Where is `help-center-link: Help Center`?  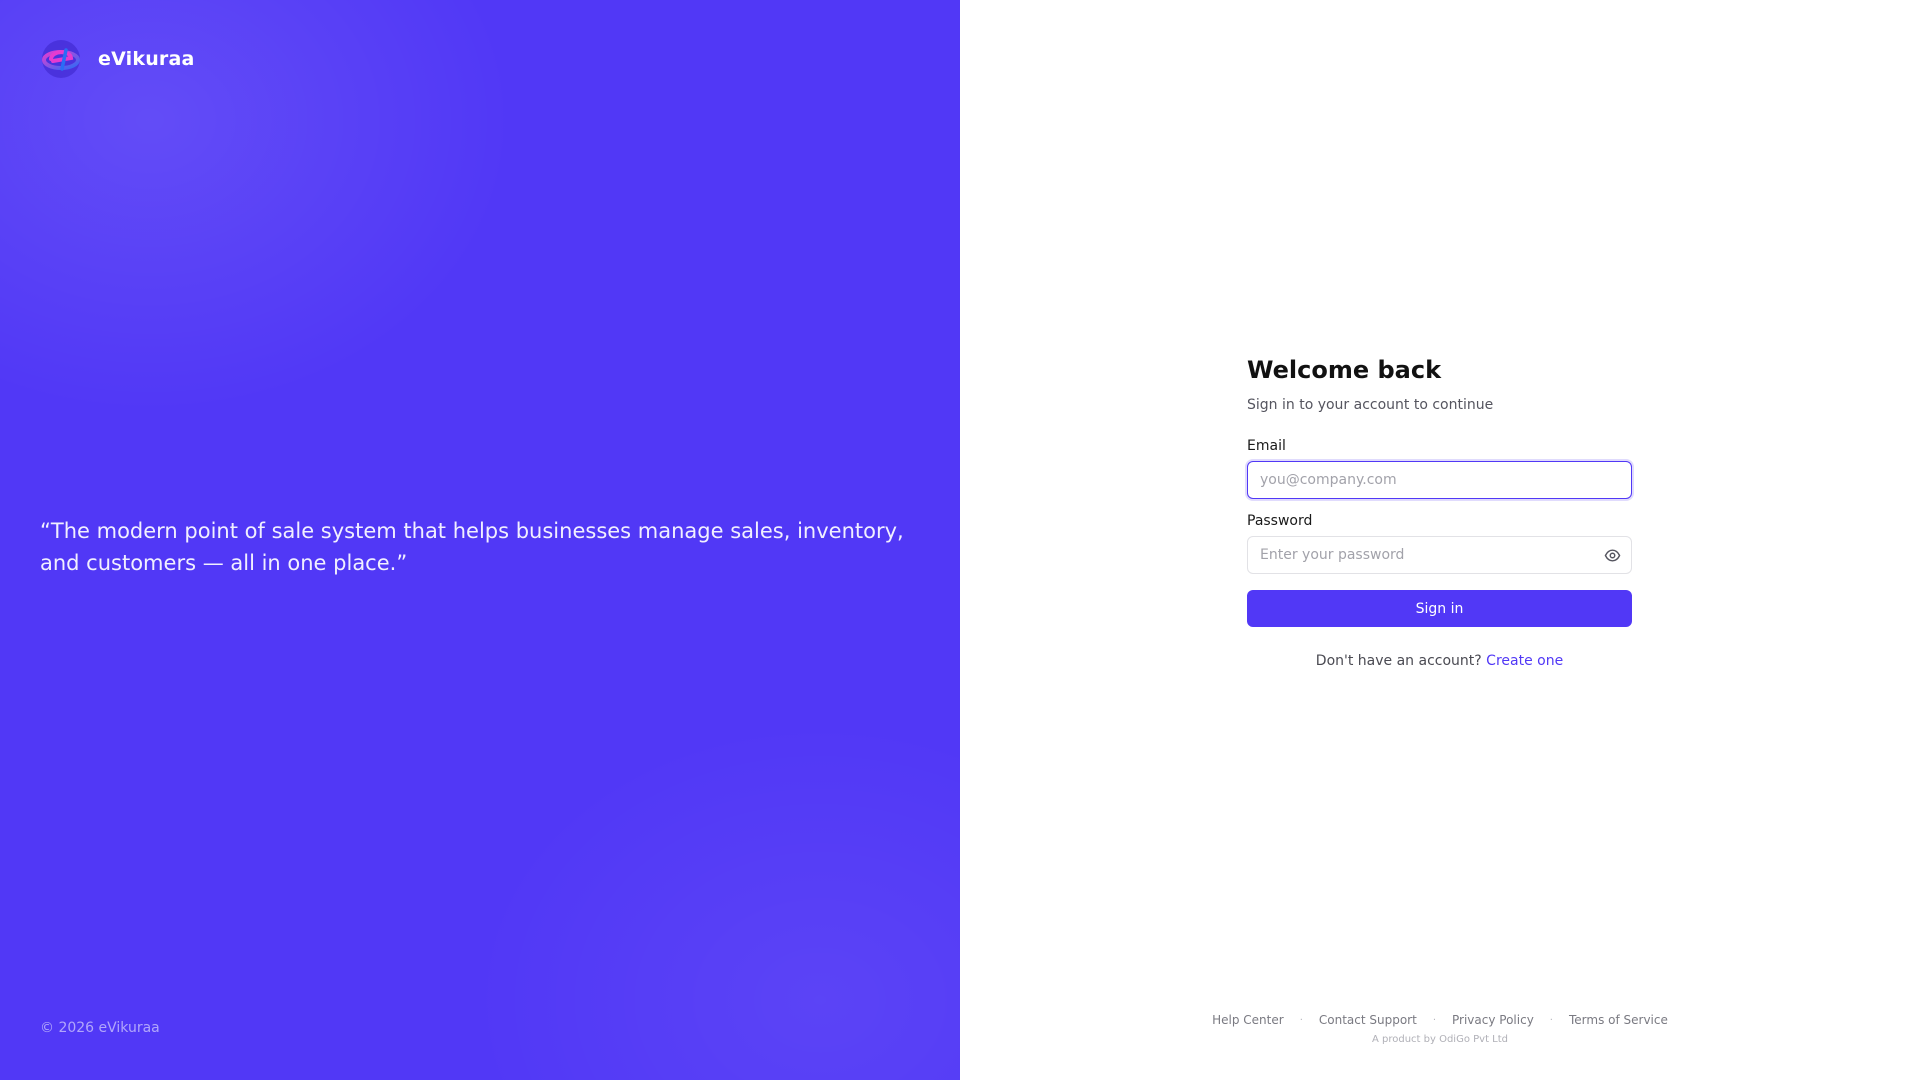 help-center-link: Help Center is located at coordinates (1248, 1020).